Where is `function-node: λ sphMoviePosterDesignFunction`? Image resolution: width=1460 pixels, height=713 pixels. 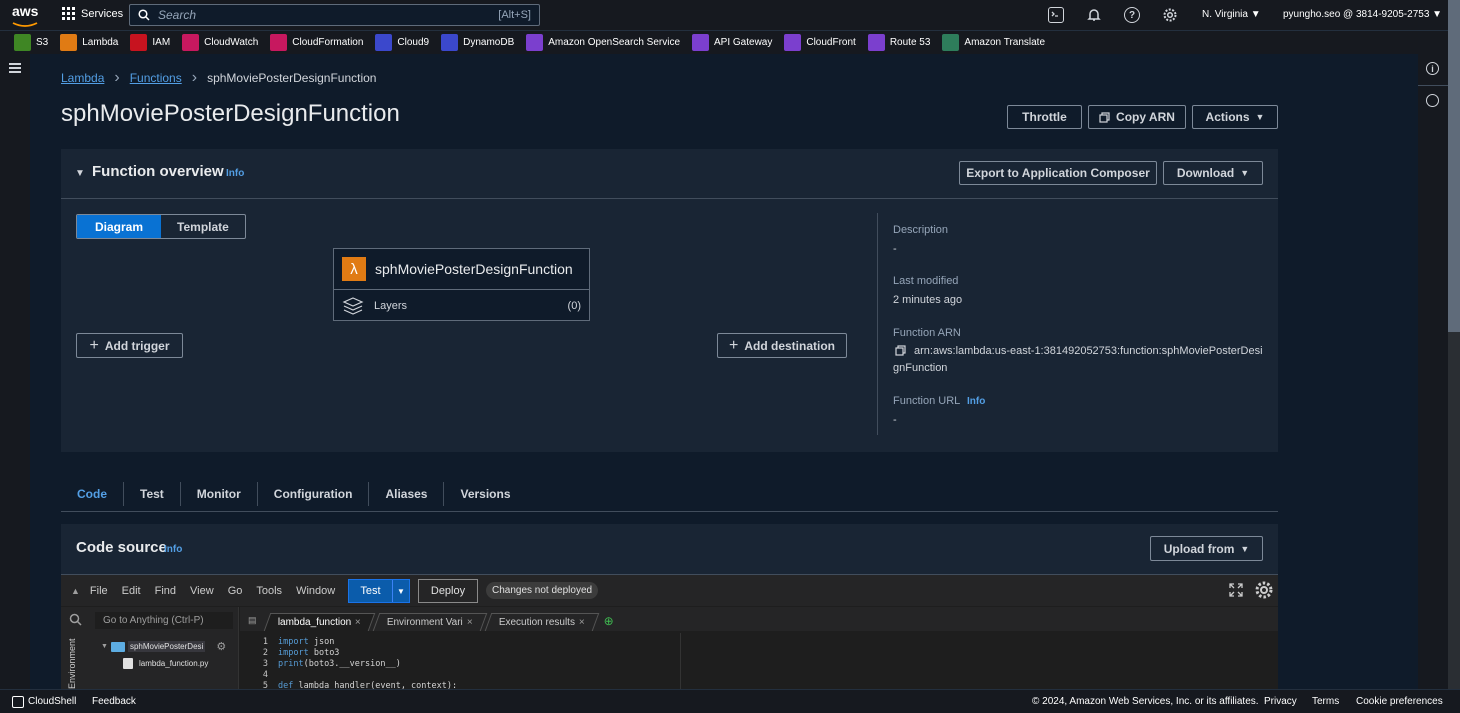 function-node: λ sphMoviePosterDesignFunction is located at coordinates (461, 269).